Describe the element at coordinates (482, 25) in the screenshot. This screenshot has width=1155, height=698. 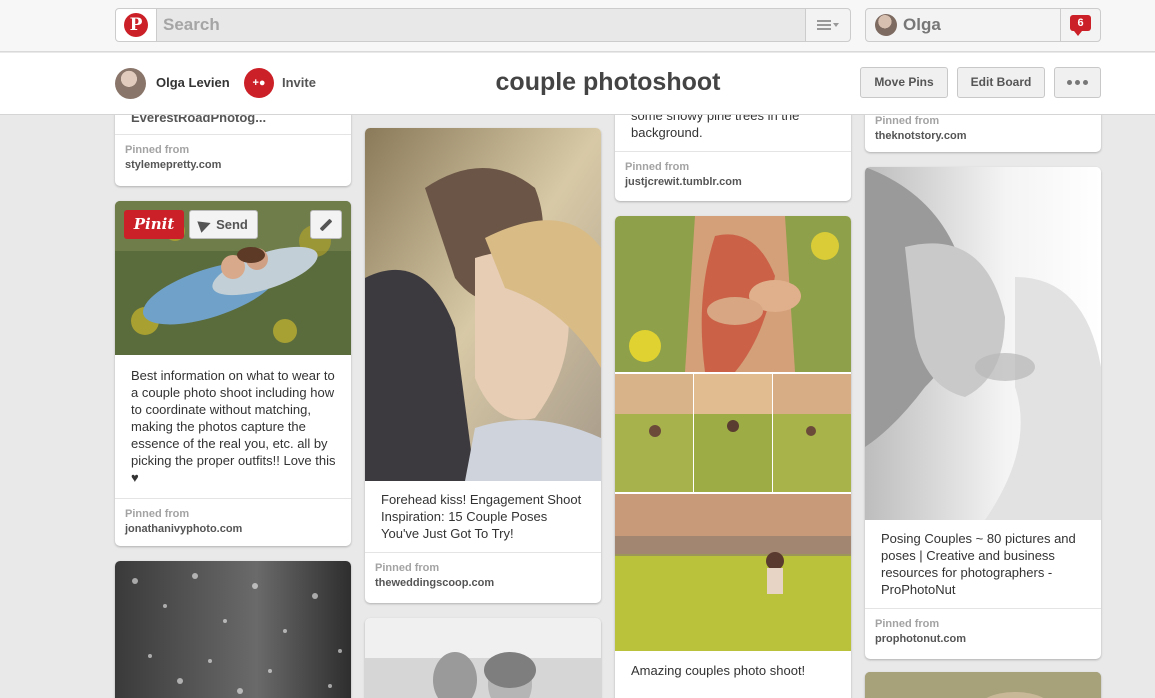
I see `search-input` at that location.